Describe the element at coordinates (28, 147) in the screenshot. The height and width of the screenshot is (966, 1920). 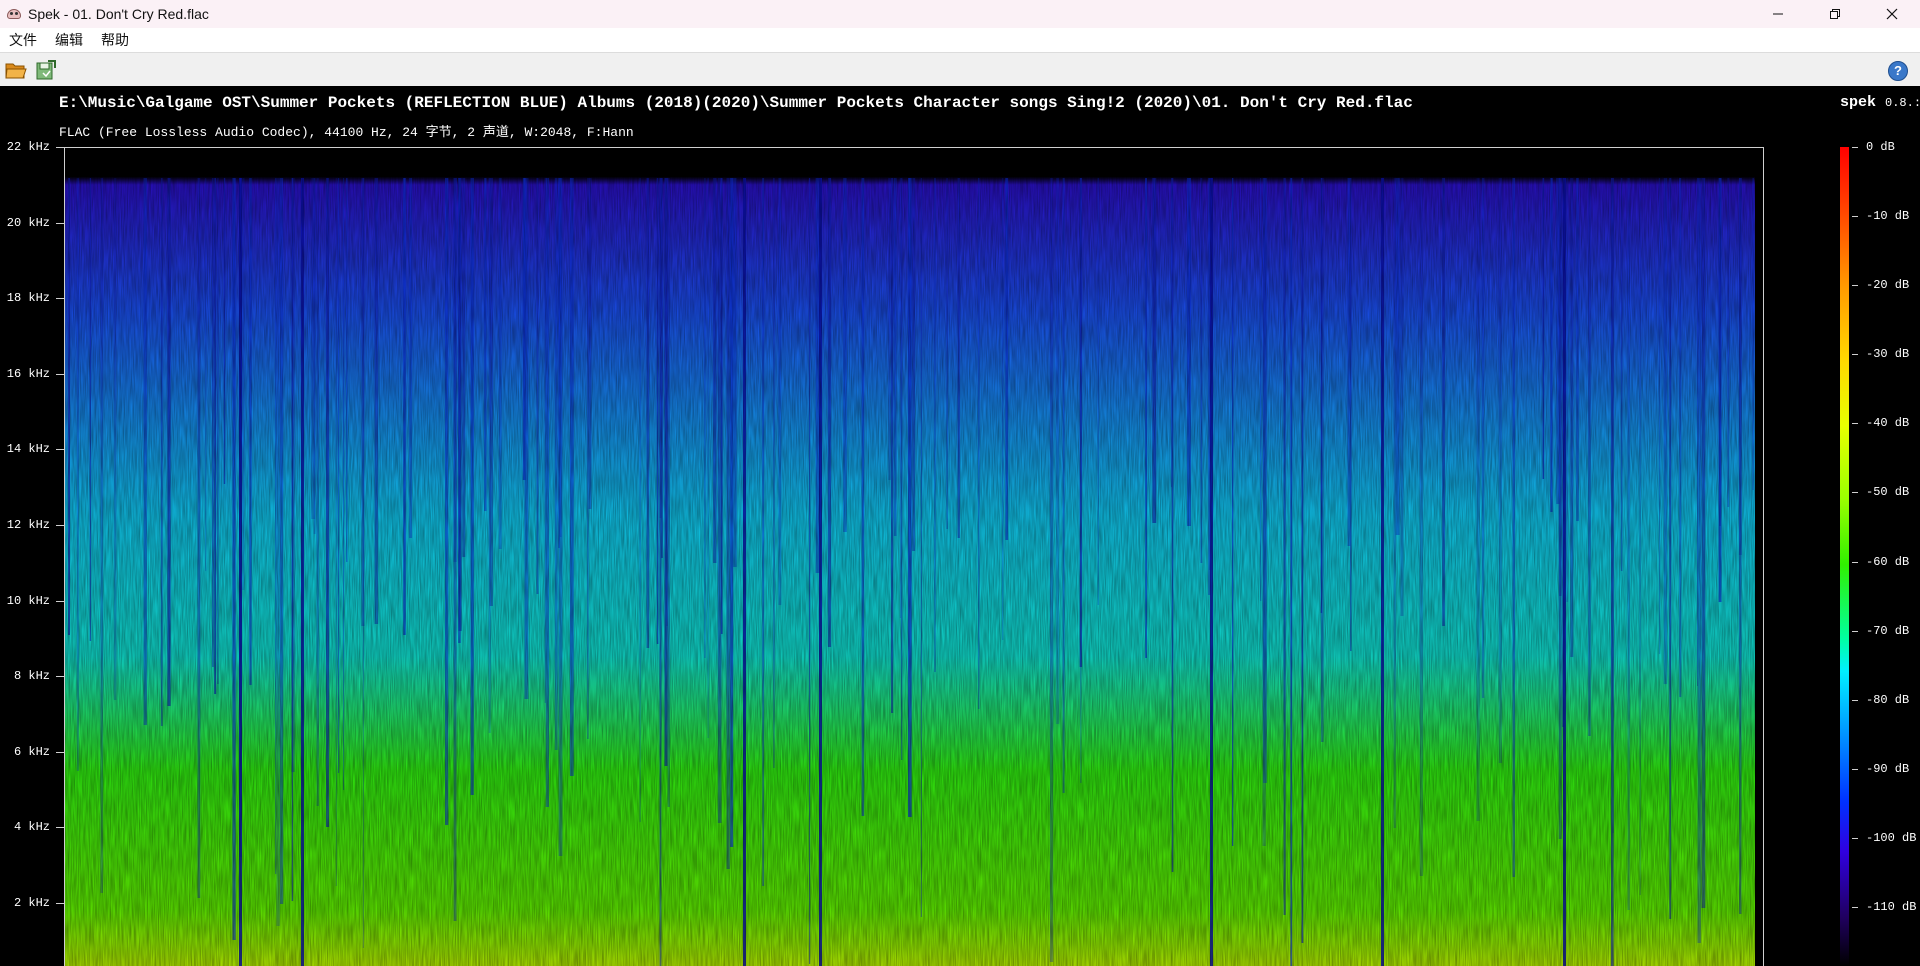
I see `freq-label: 22 kHz` at that location.